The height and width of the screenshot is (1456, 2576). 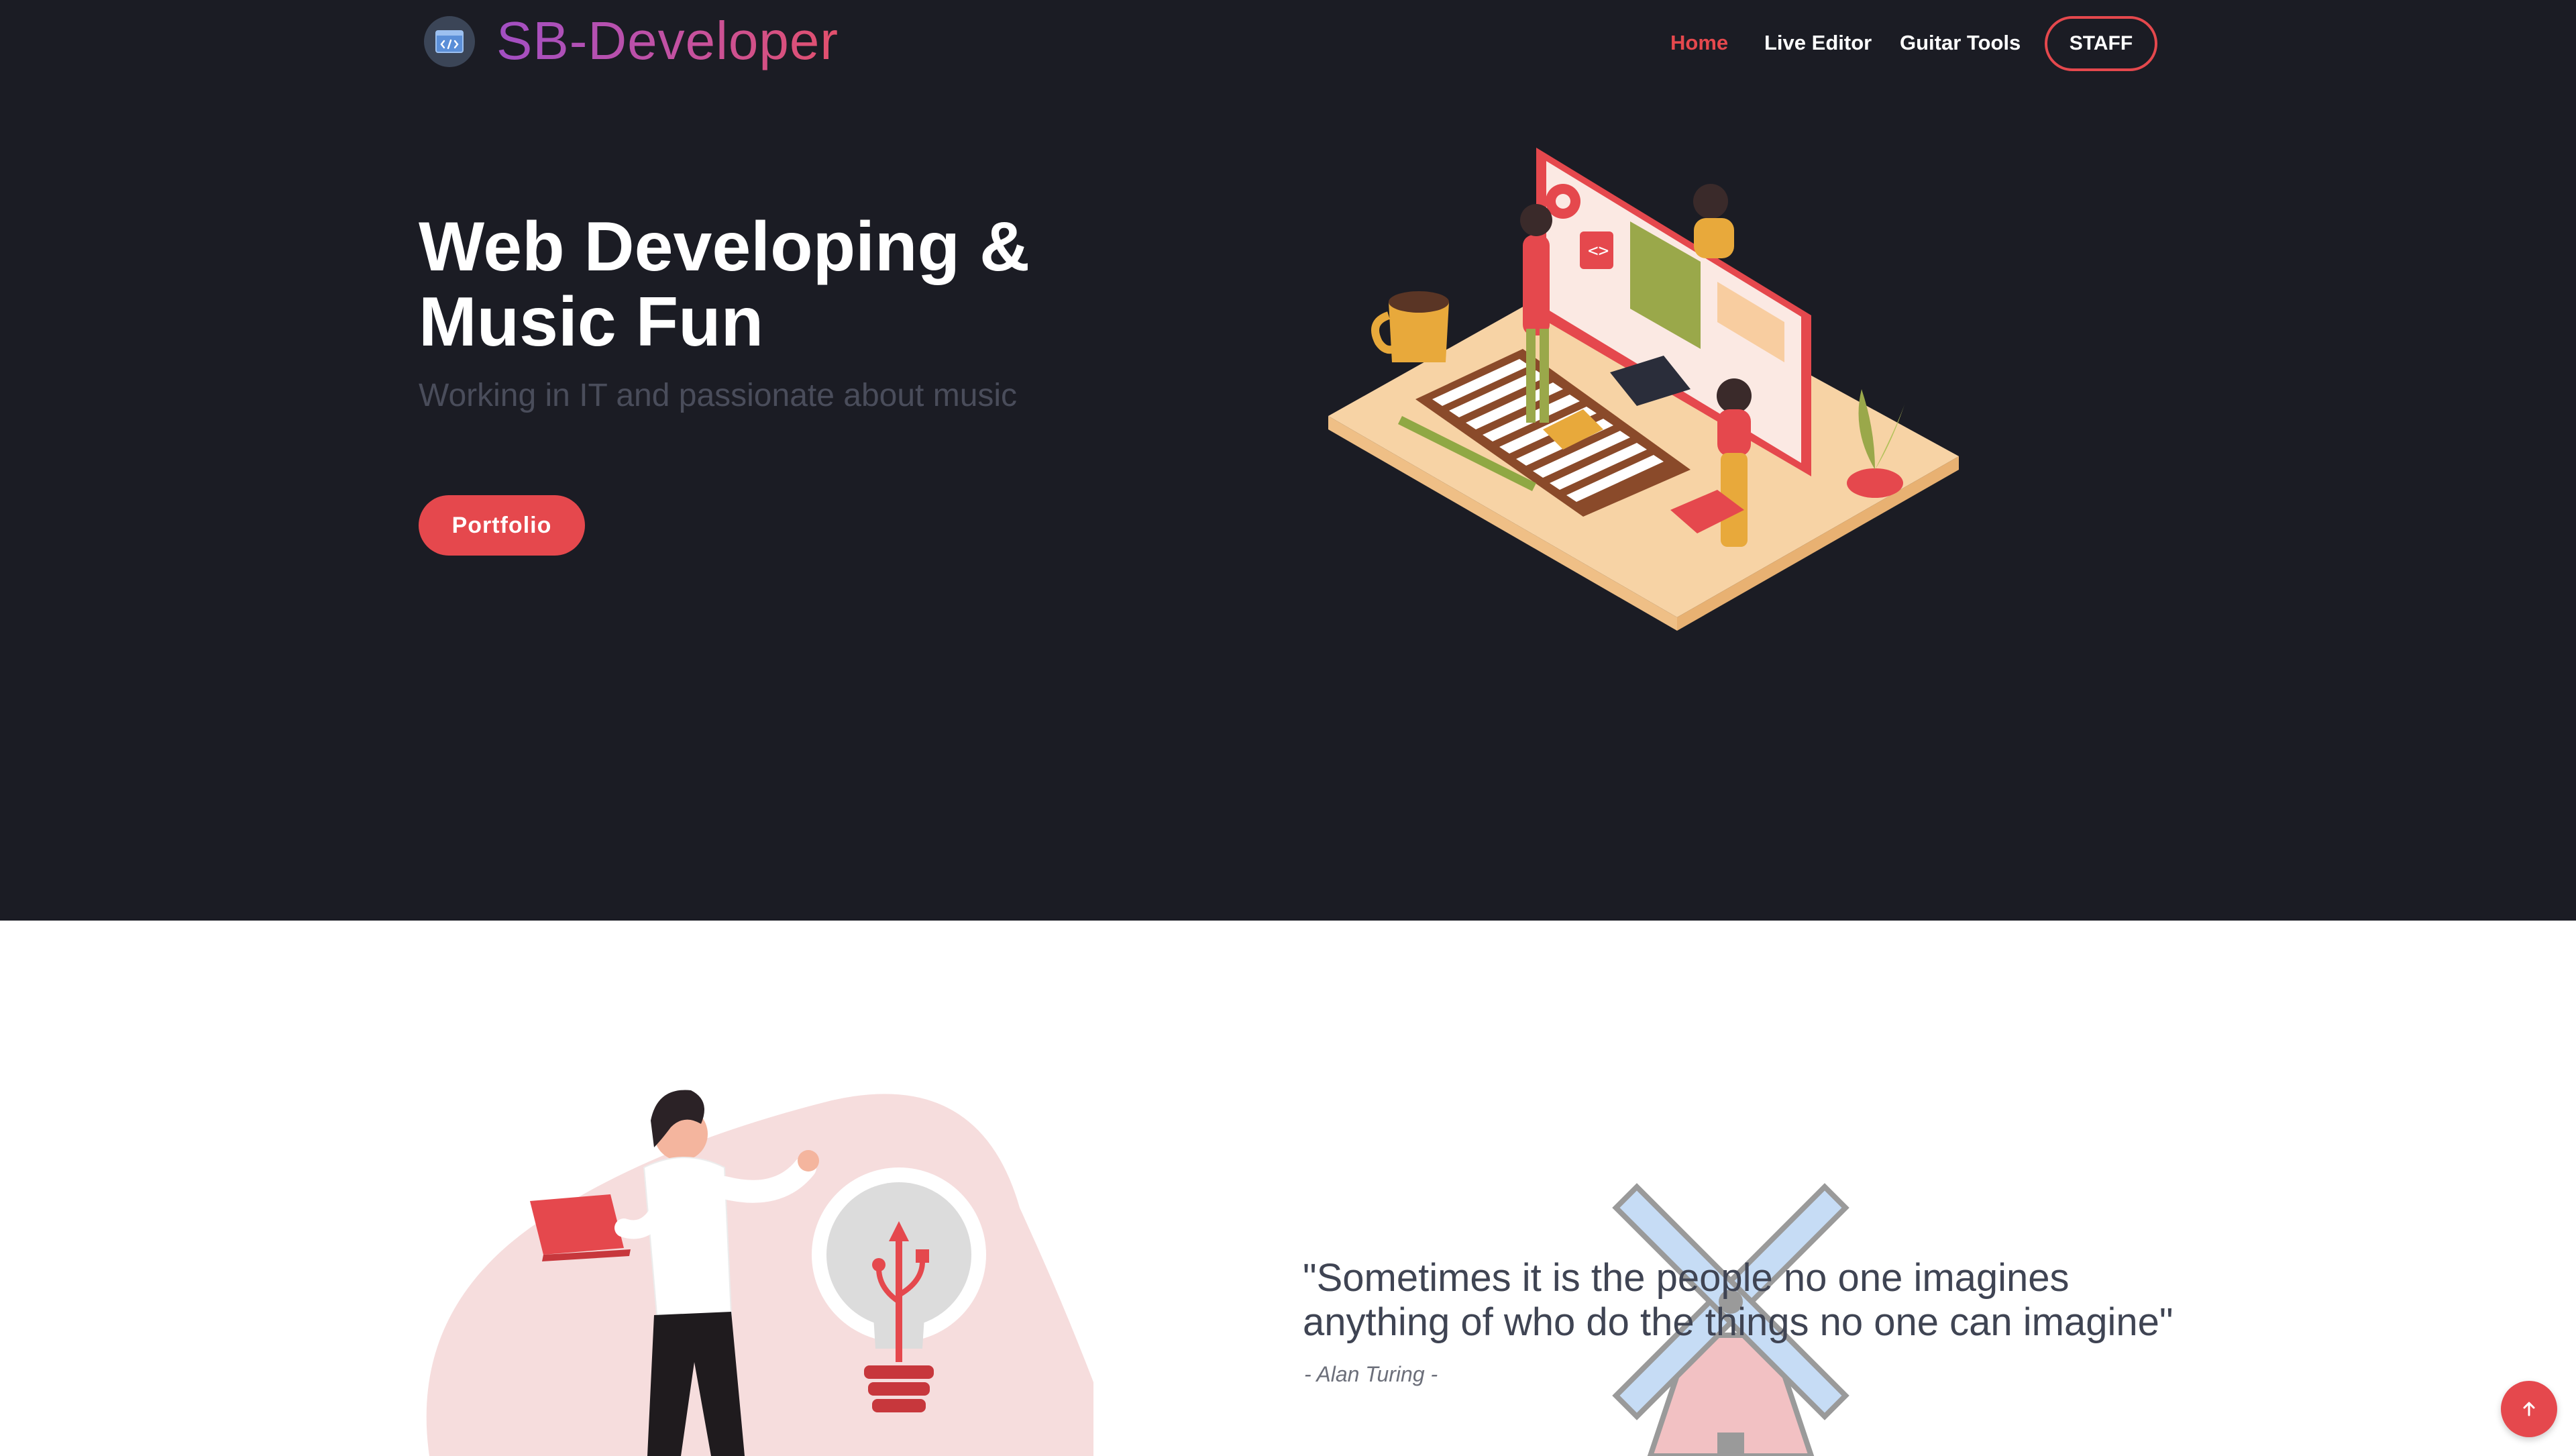 What do you see at coordinates (2101, 44) in the screenshot?
I see `staff-button: STAFF` at bounding box center [2101, 44].